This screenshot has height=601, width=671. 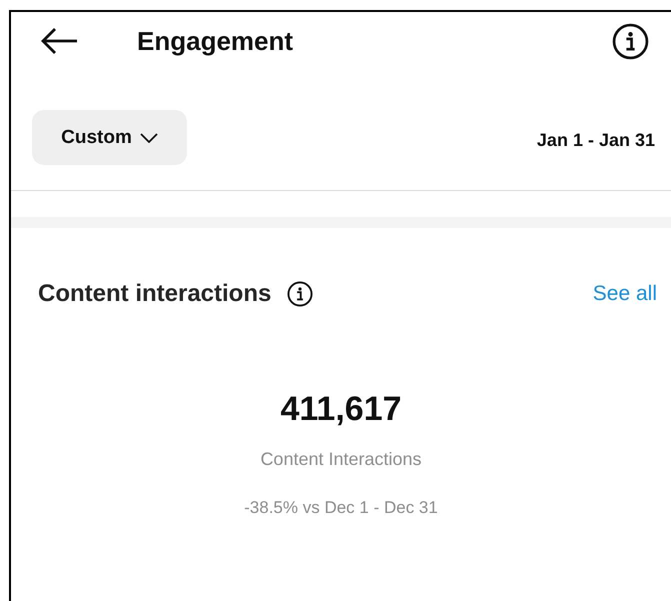 I want to click on metric-value: 411,617, so click(x=341, y=409).